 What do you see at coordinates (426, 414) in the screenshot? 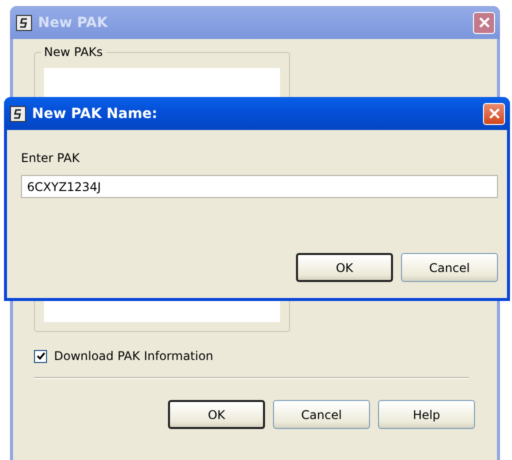
I see `dialog-button: Help` at bounding box center [426, 414].